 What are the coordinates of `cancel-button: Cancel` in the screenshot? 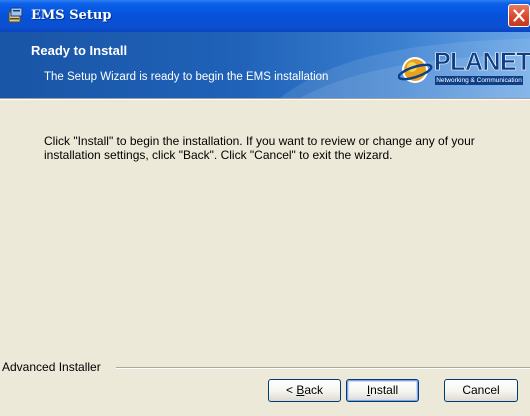 It's located at (481, 390).